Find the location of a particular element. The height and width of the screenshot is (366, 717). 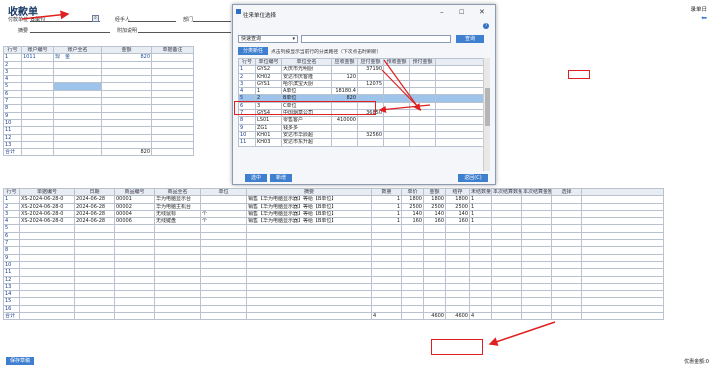

table-row: 9 is located at coordinates (98, 115).